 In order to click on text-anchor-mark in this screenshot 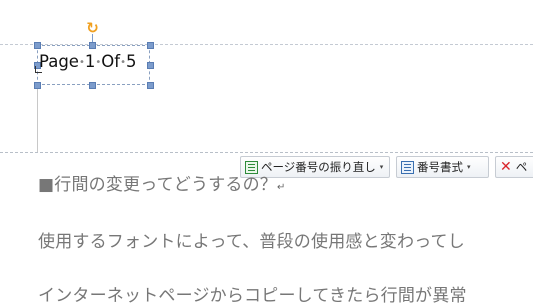, I will do `click(38, 69)`.